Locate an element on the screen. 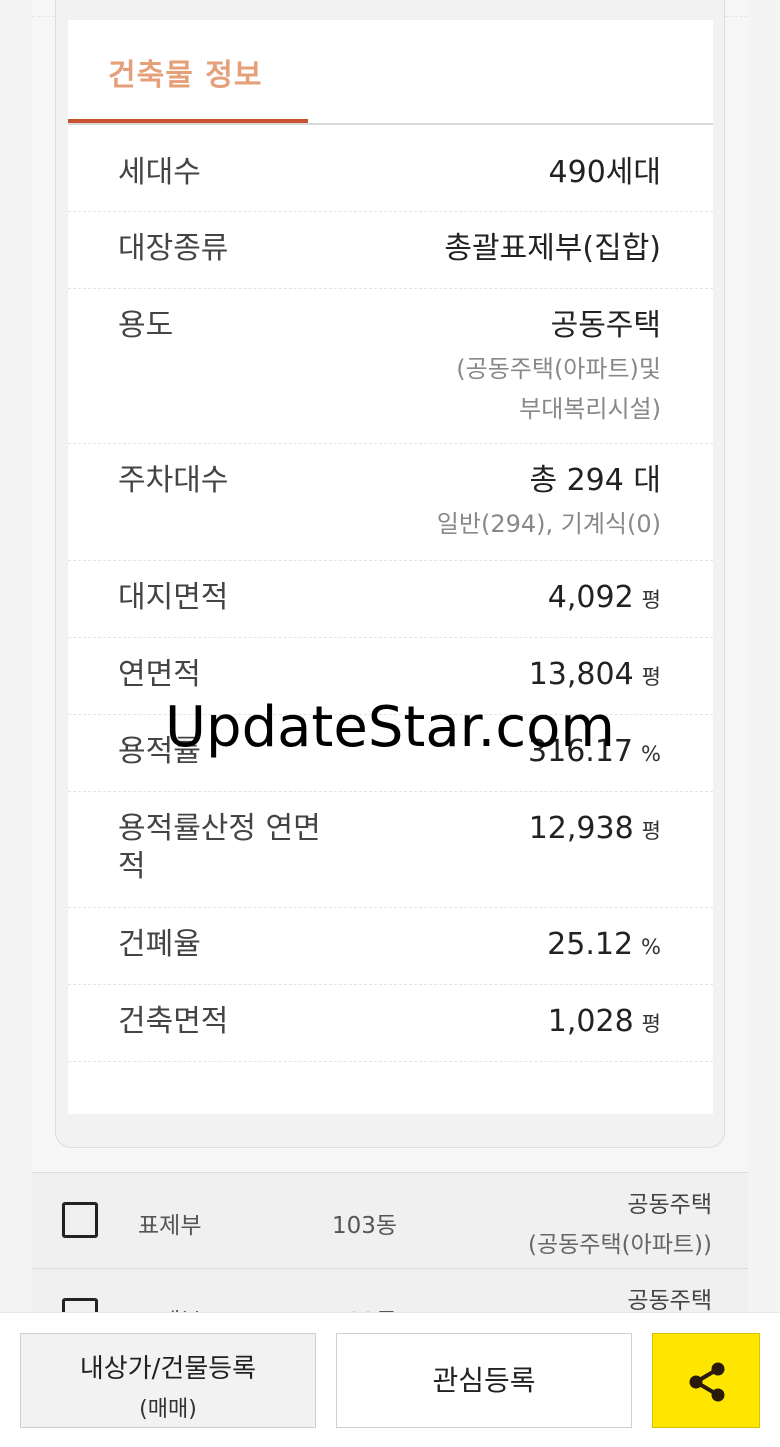  row-value: 공동주택 is located at coordinates (605, 325).